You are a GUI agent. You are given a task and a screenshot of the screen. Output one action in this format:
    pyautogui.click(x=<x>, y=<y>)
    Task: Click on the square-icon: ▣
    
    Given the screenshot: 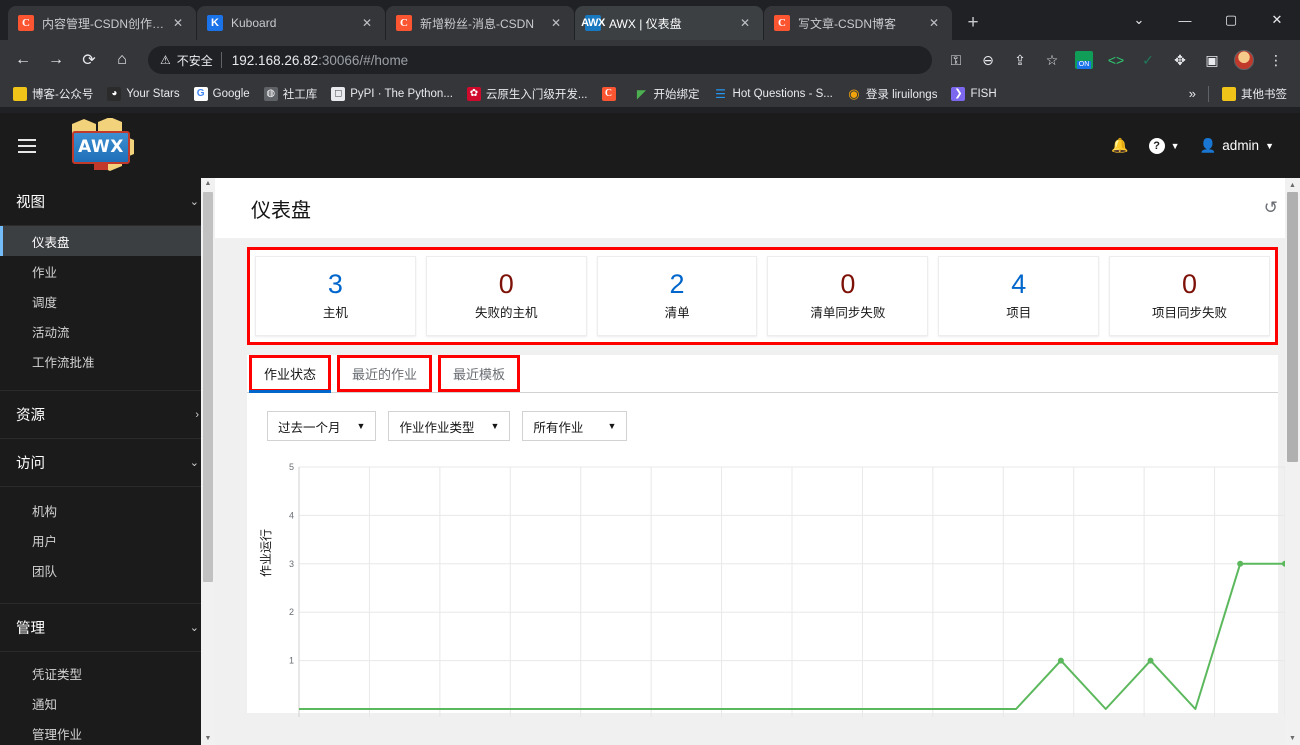 What is the action you would take?
    pyautogui.click(x=1212, y=60)
    